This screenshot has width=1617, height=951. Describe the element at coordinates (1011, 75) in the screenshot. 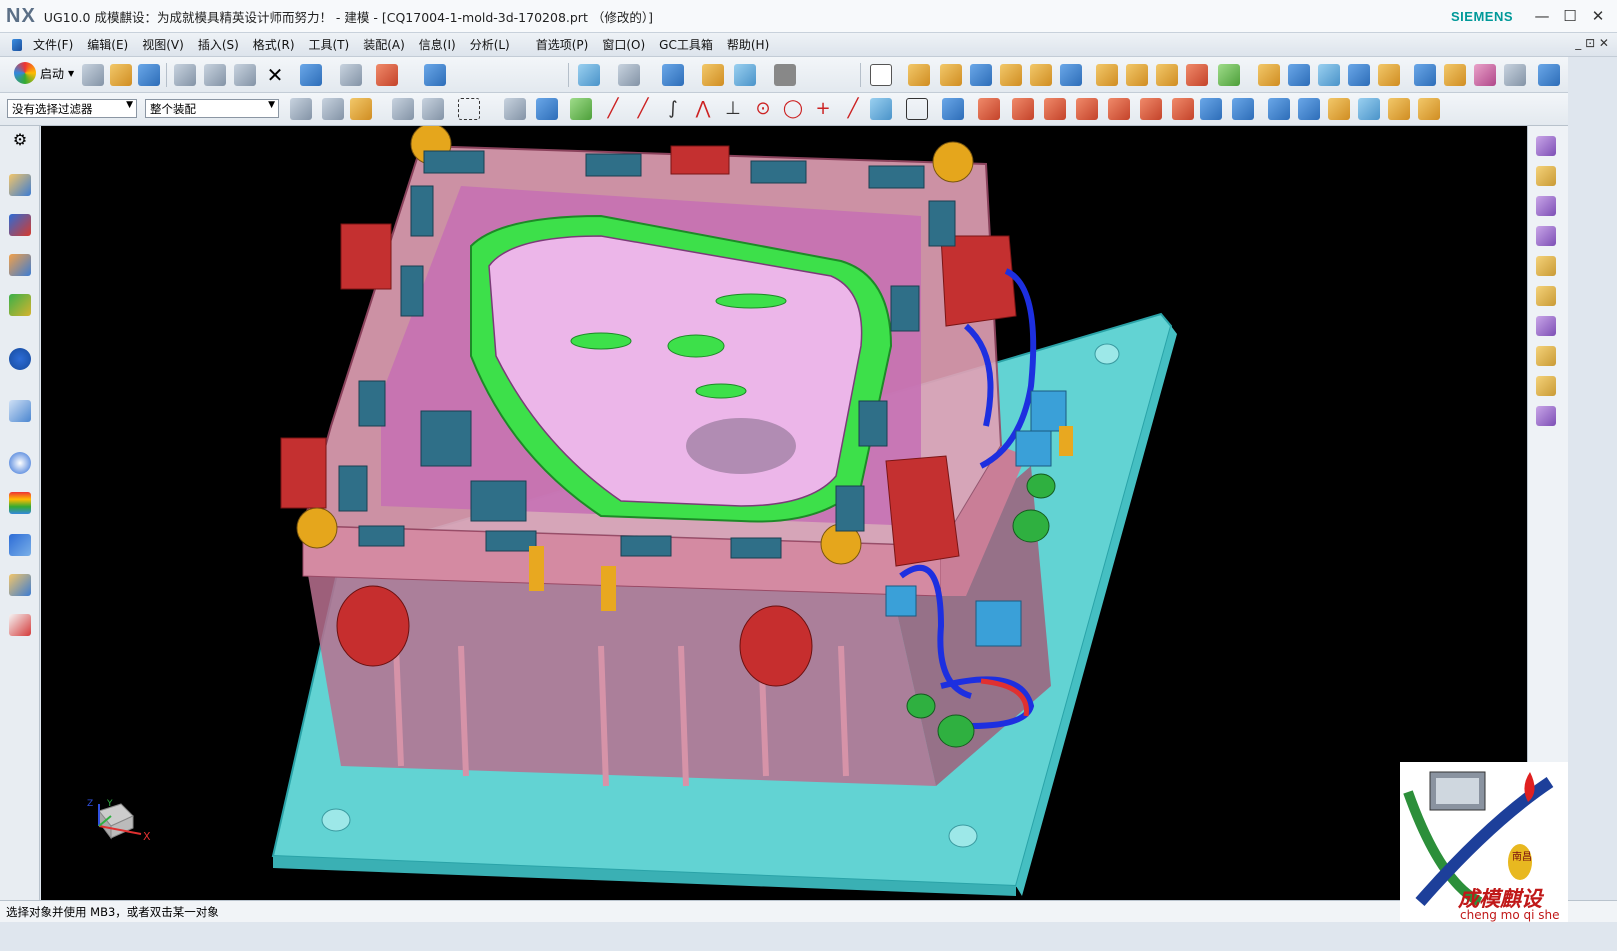

I see `hole-icon` at that location.